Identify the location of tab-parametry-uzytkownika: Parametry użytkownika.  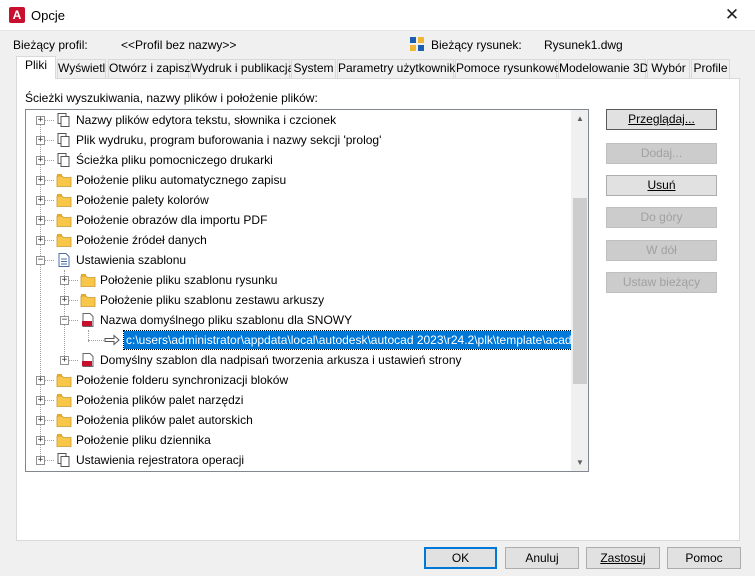
(399, 68).